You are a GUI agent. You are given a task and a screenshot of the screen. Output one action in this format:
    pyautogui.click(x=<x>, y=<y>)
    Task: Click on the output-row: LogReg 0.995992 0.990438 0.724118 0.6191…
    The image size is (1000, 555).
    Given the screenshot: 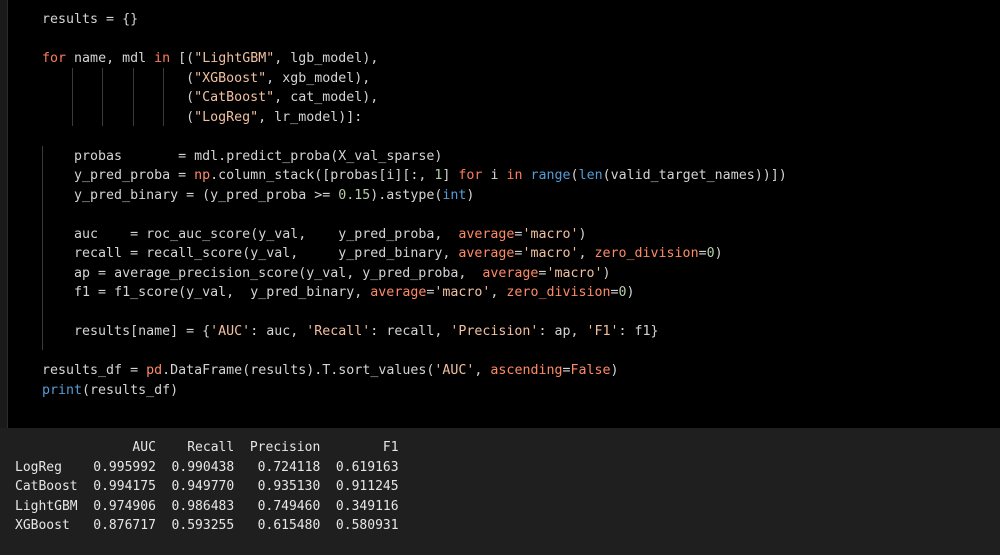 What is the action you would take?
    pyautogui.click(x=207, y=468)
    